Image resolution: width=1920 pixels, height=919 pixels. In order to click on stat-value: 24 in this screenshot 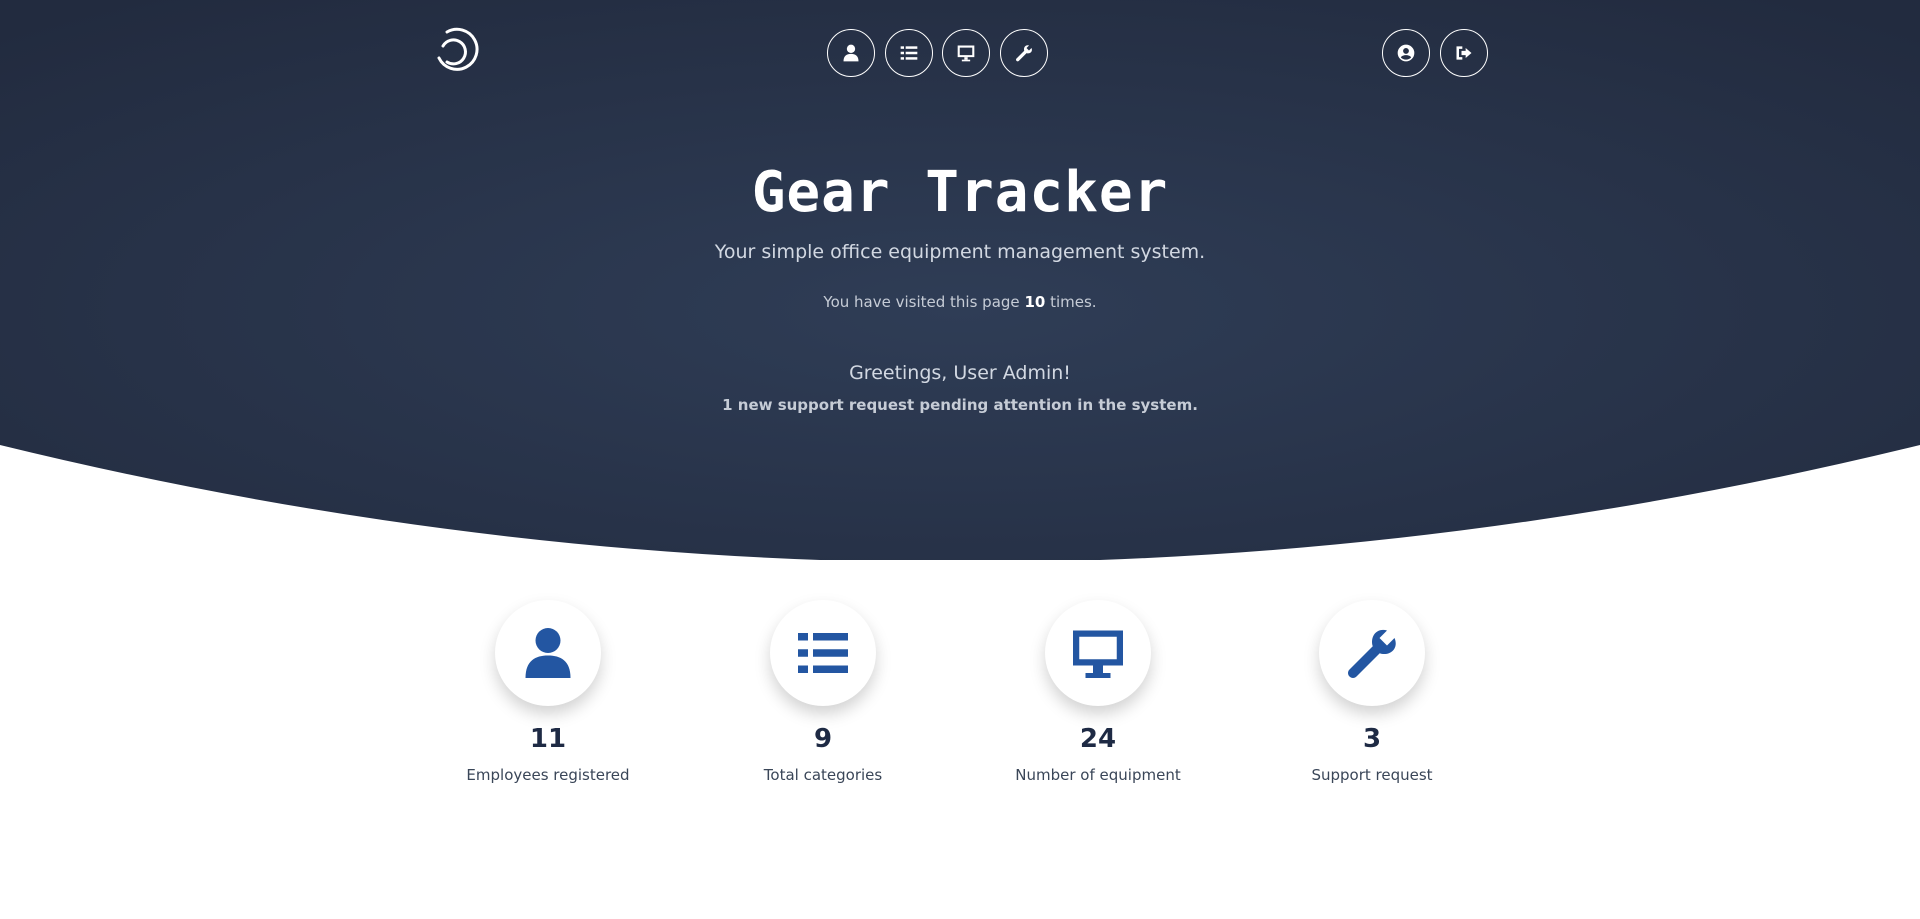, I will do `click(1098, 739)`.